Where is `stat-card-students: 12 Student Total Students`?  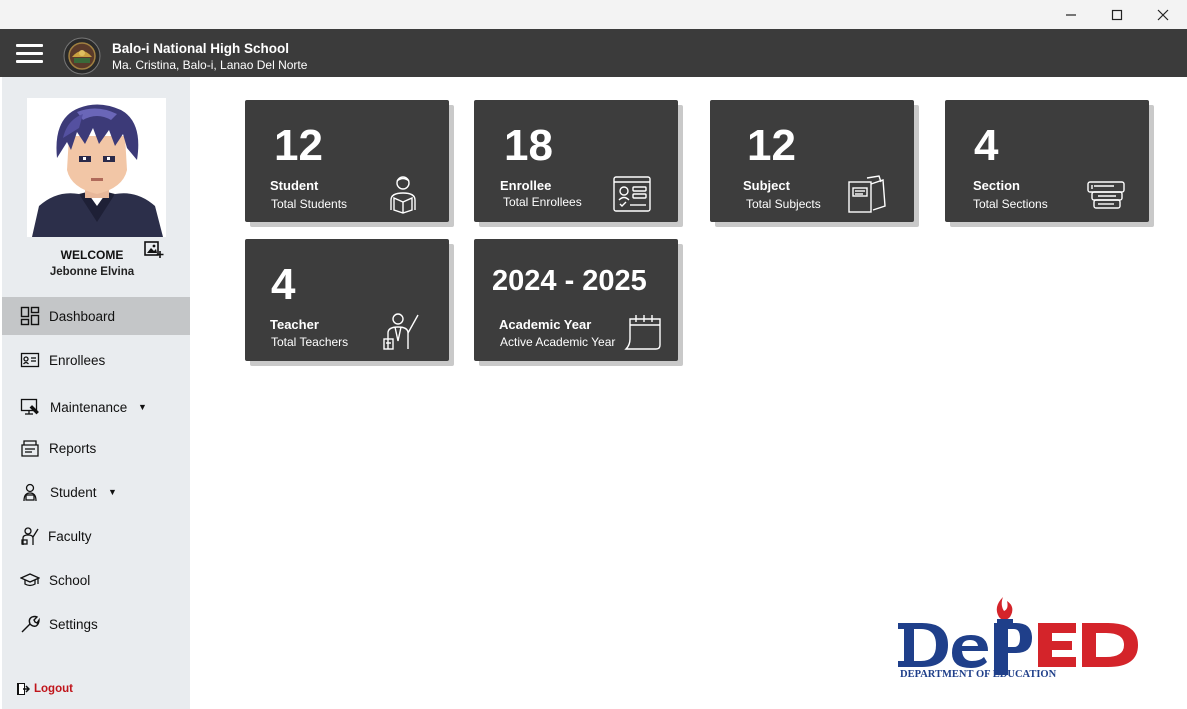 stat-card-students: 12 Student Total Students is located at coordinates (347, 161).